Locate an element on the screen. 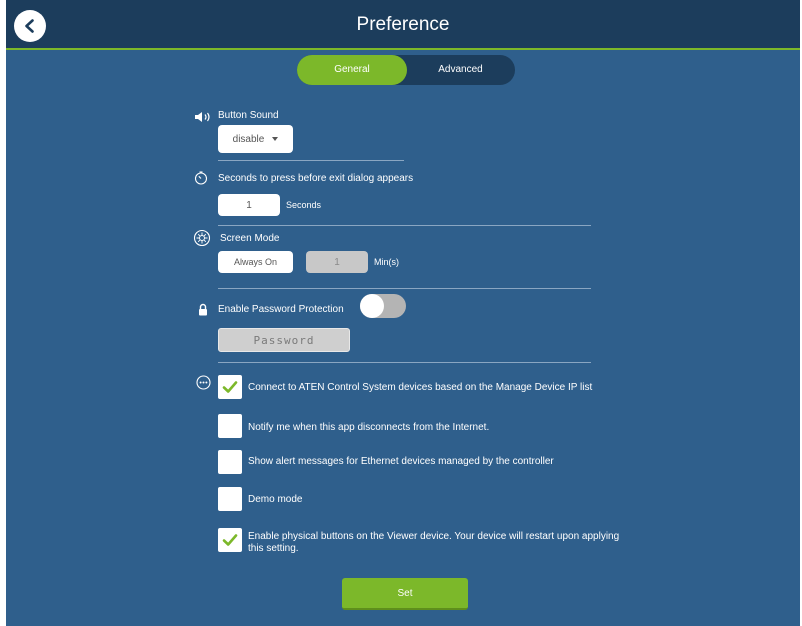  button-sound-label: Button Sound is located at coordinates (248, 115).